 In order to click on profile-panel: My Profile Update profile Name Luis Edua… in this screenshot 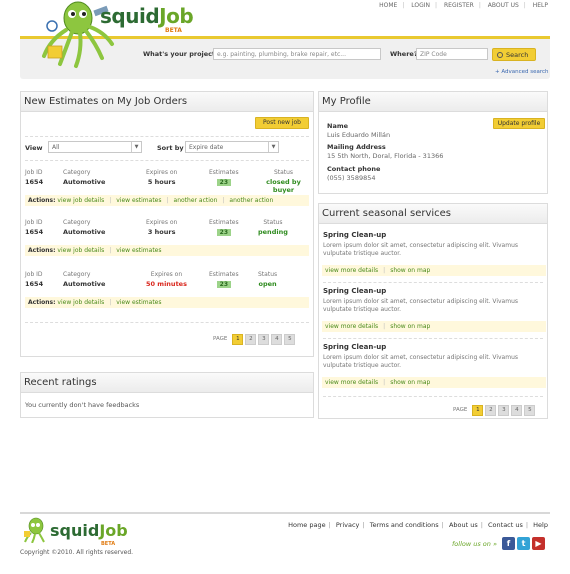, I will do `click(433, 142)`.